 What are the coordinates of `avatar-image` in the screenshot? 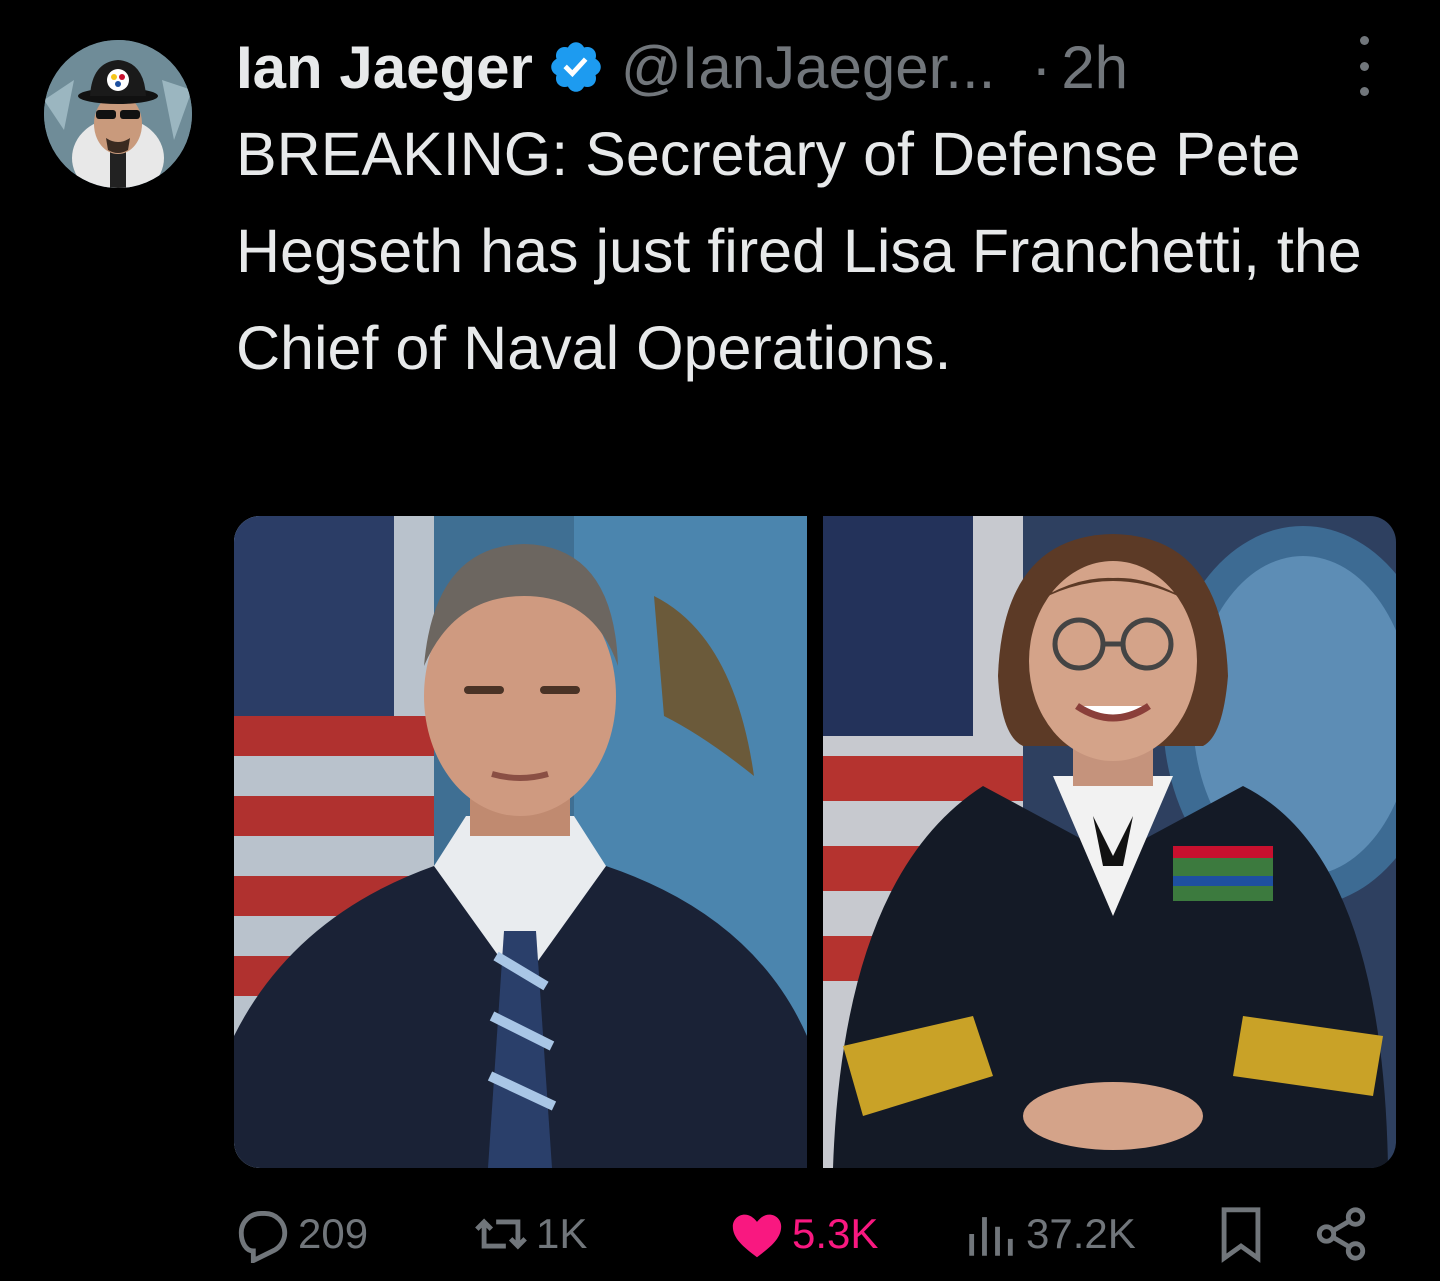 It's located at (118, 114).